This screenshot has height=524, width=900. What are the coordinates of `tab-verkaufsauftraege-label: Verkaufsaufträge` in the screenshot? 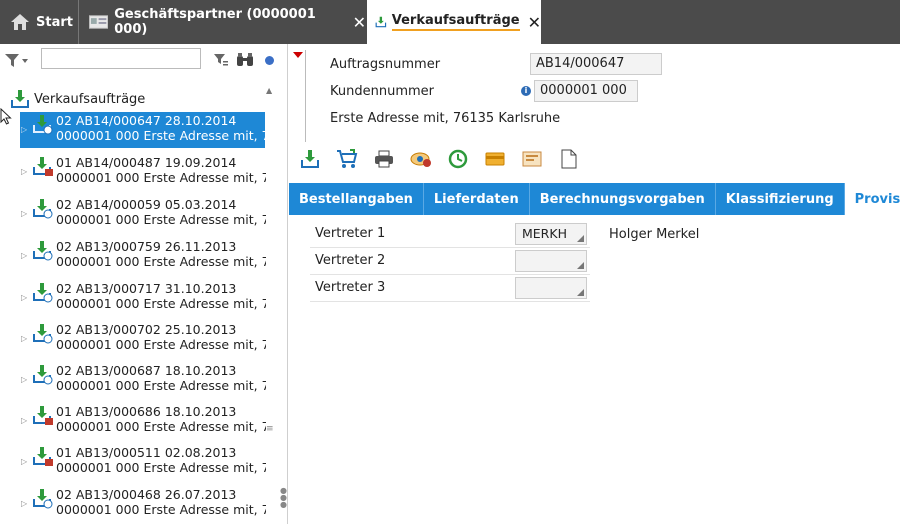 It's located at (455, 22).